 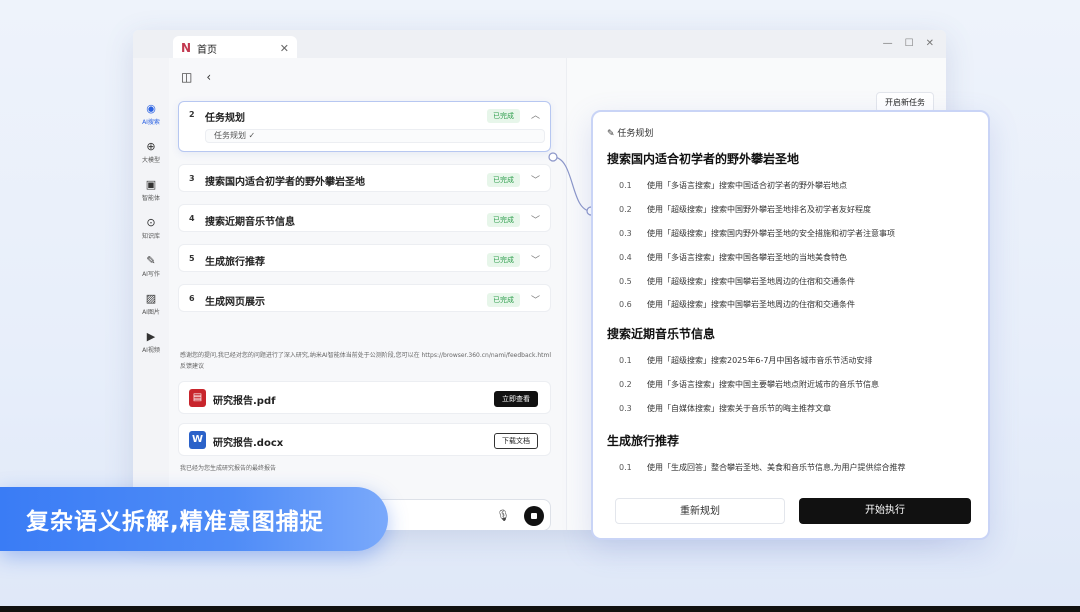 What do you see at coordinates (364, 298) in the screenshot?
I see `task-item: 6 生成网页展示 已完成 ﹀` at bounding box center [364, 298].